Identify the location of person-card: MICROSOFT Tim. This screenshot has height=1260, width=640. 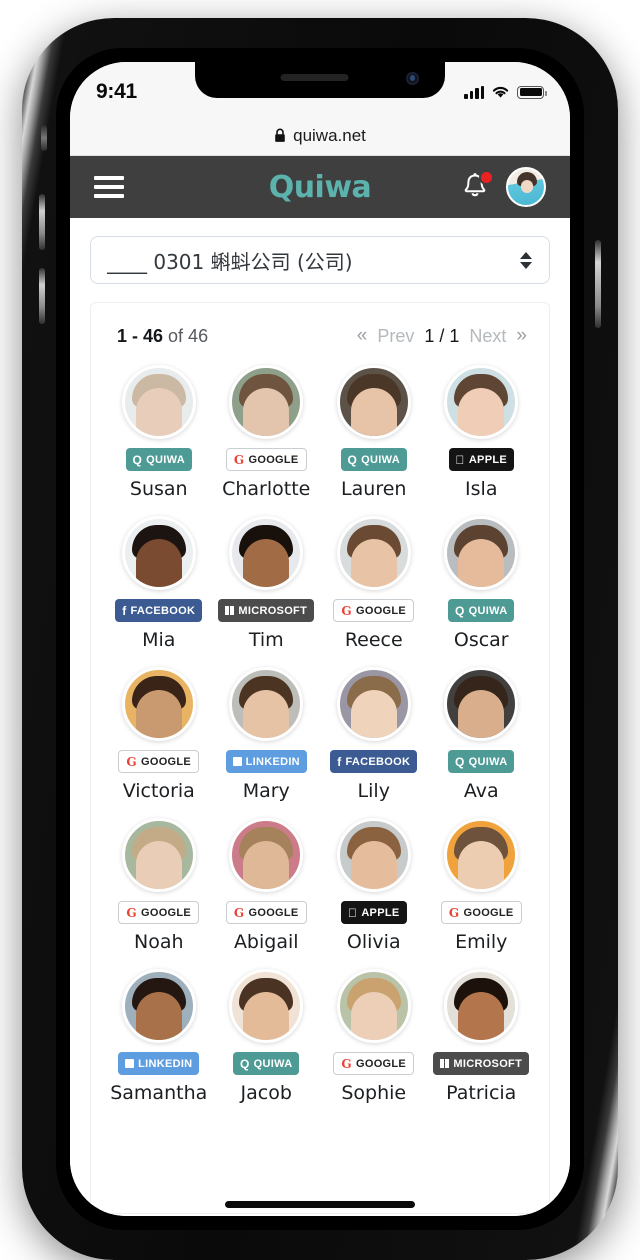
(267, 583).